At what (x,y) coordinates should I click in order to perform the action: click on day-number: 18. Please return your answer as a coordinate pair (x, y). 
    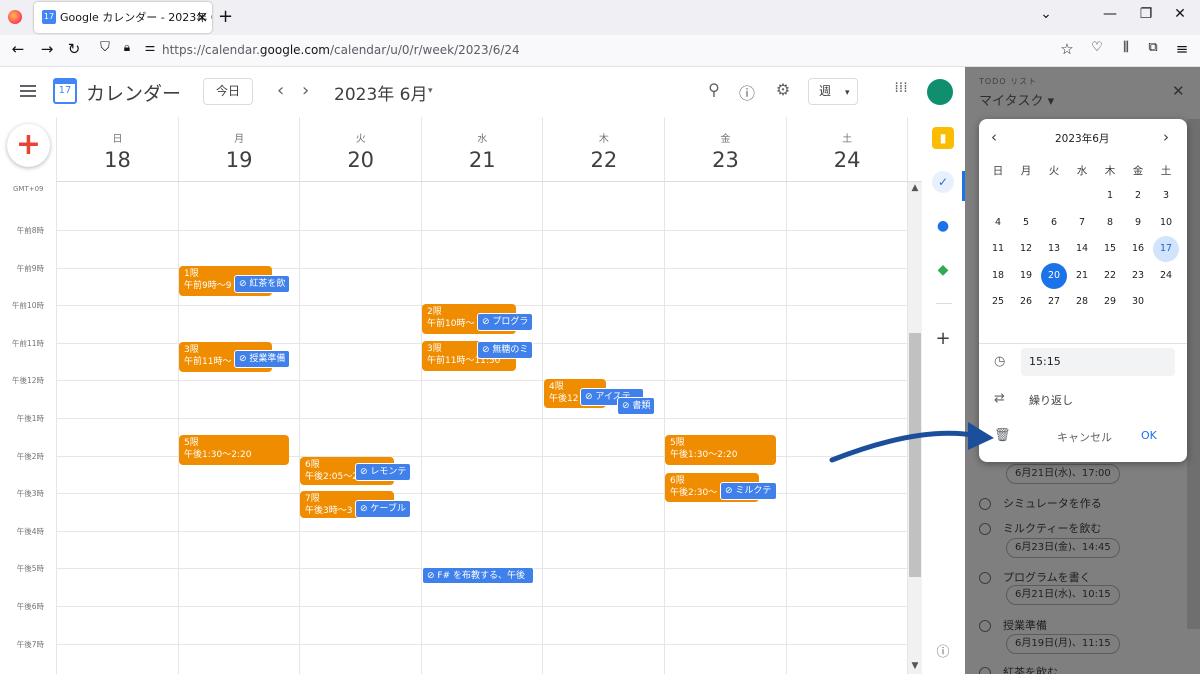
    Looking at the image, I should click on (117, 160).